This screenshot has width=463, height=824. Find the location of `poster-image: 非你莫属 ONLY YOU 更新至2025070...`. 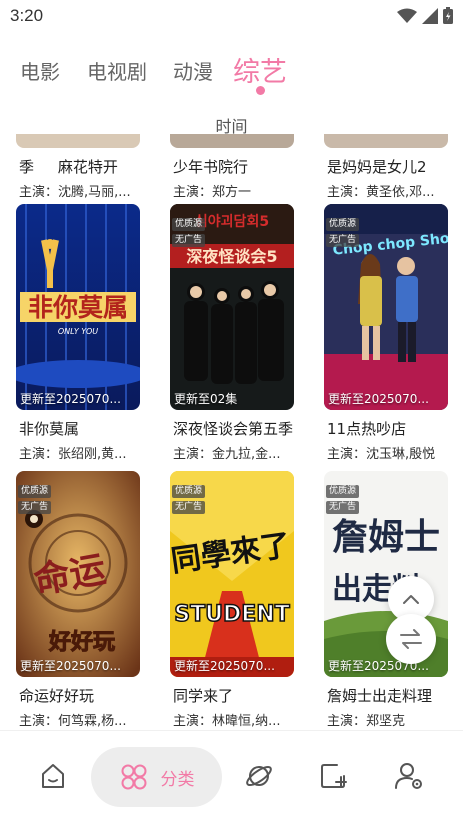

poster-image: 非你莫属 ONLY YOU 更新至2025070... is located at coordinates (78, 307).